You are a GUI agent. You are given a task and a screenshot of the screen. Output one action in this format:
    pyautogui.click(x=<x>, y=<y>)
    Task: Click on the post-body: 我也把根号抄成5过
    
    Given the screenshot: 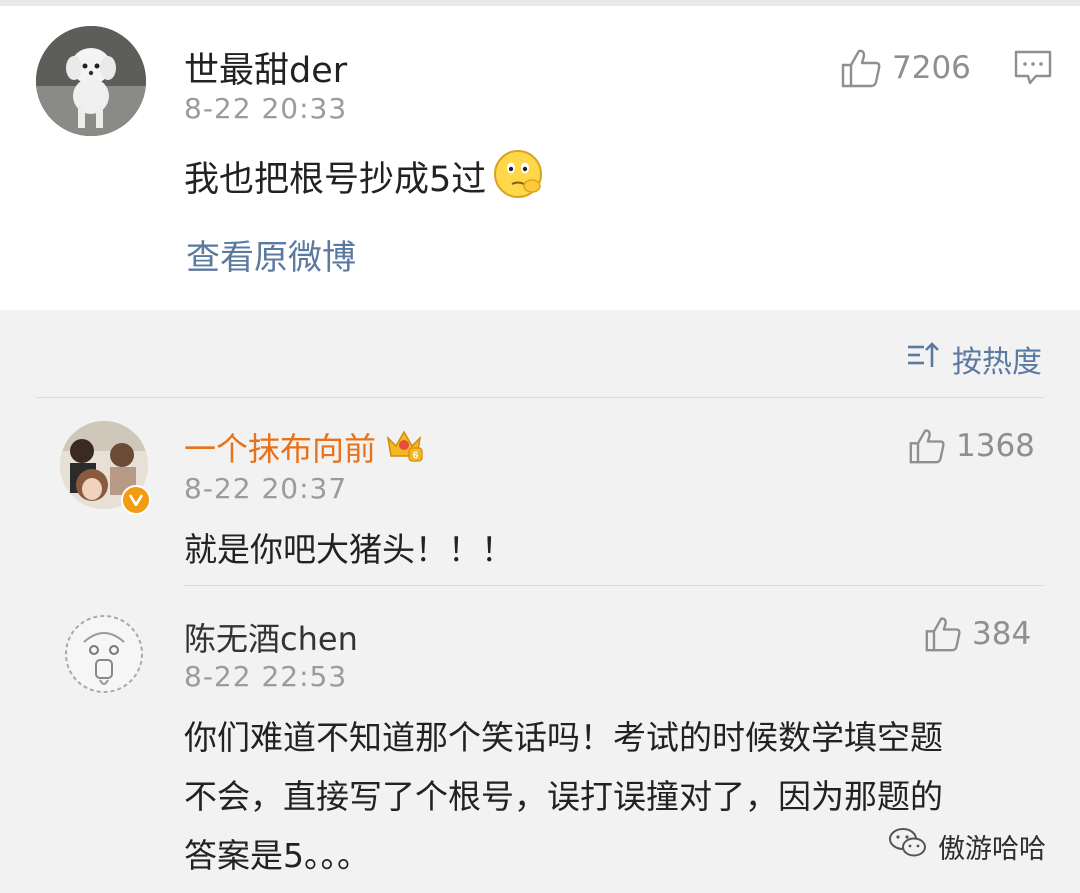 What is the action you would take?
    pyautogui.click(x=364, y=176)
    